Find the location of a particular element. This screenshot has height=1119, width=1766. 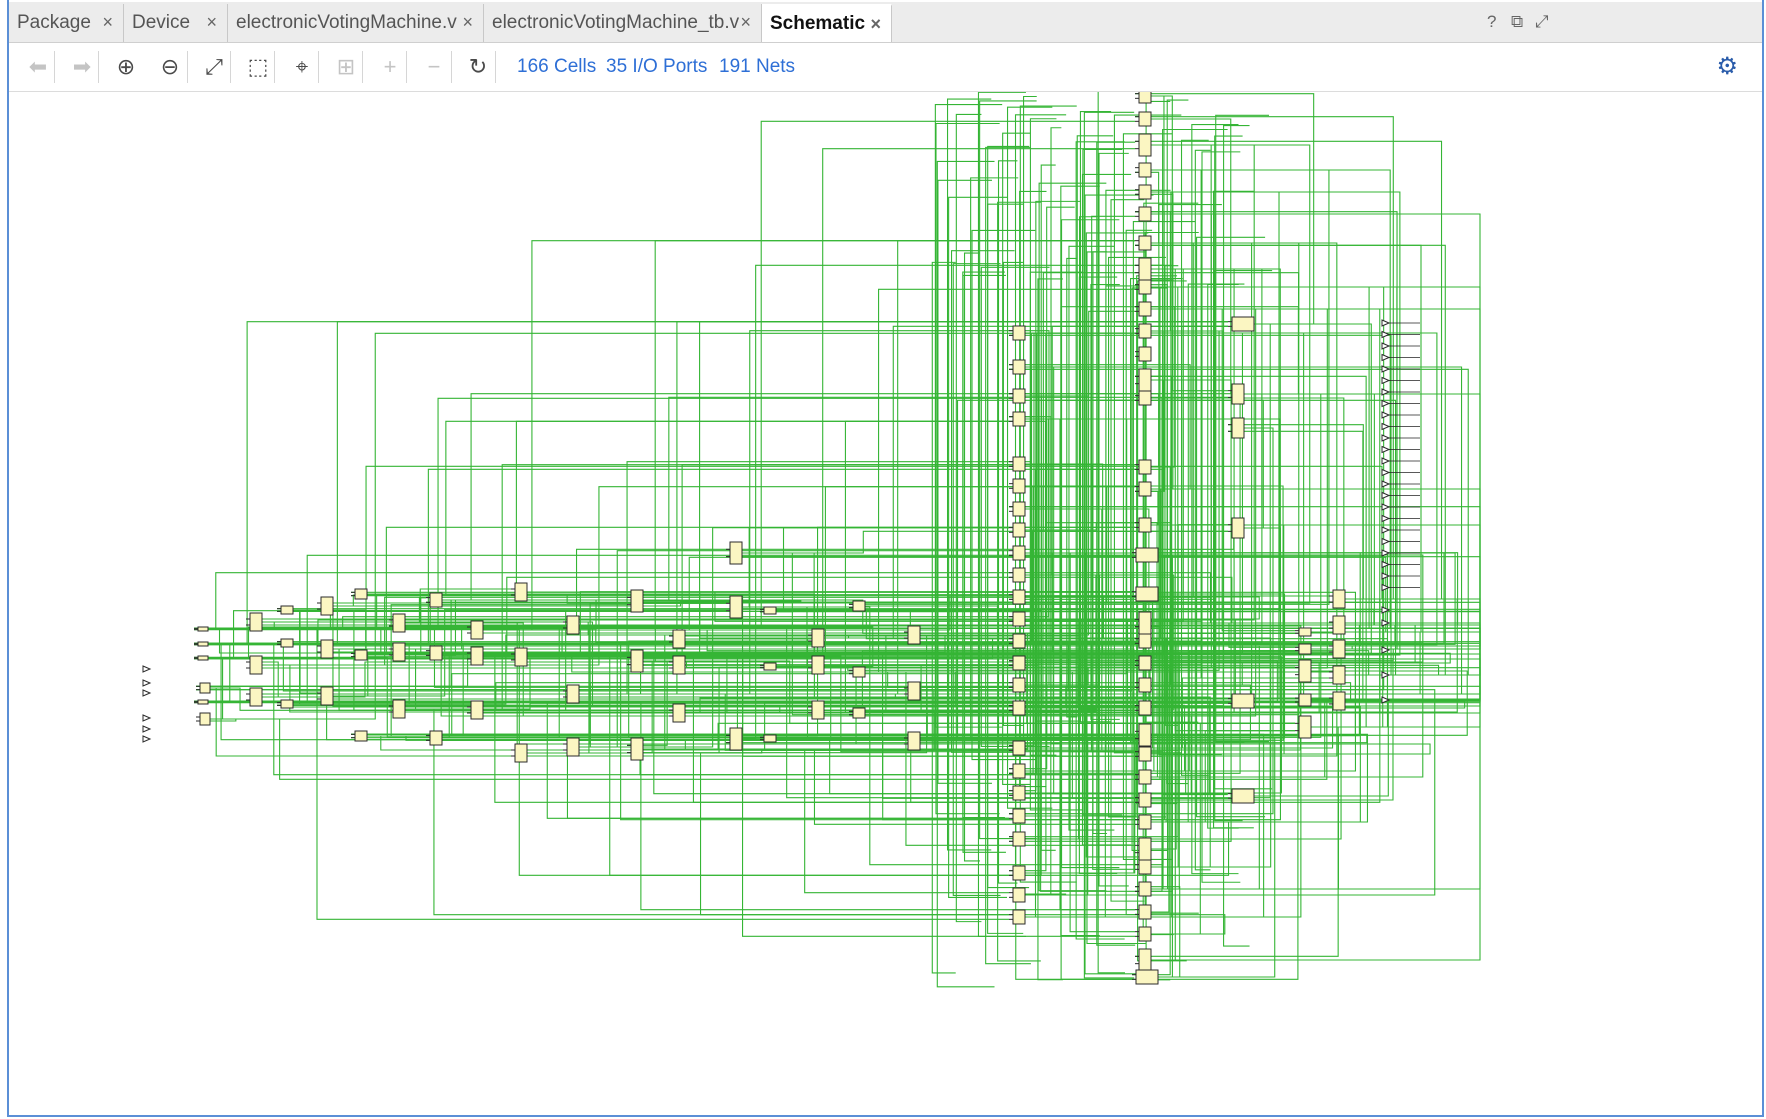

forward-arrow-icon: ➡ is located at coordinates (82, 67).